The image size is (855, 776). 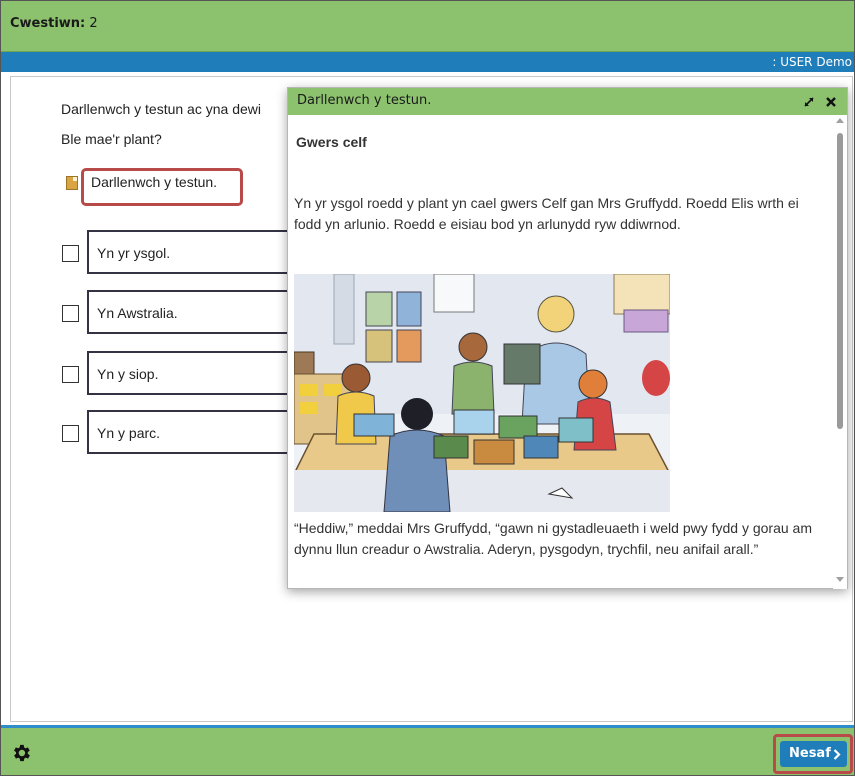 What do you see at coordinates (72, 183) in the screenshot?
I see `document-icon` at bounding box center [72, 183].